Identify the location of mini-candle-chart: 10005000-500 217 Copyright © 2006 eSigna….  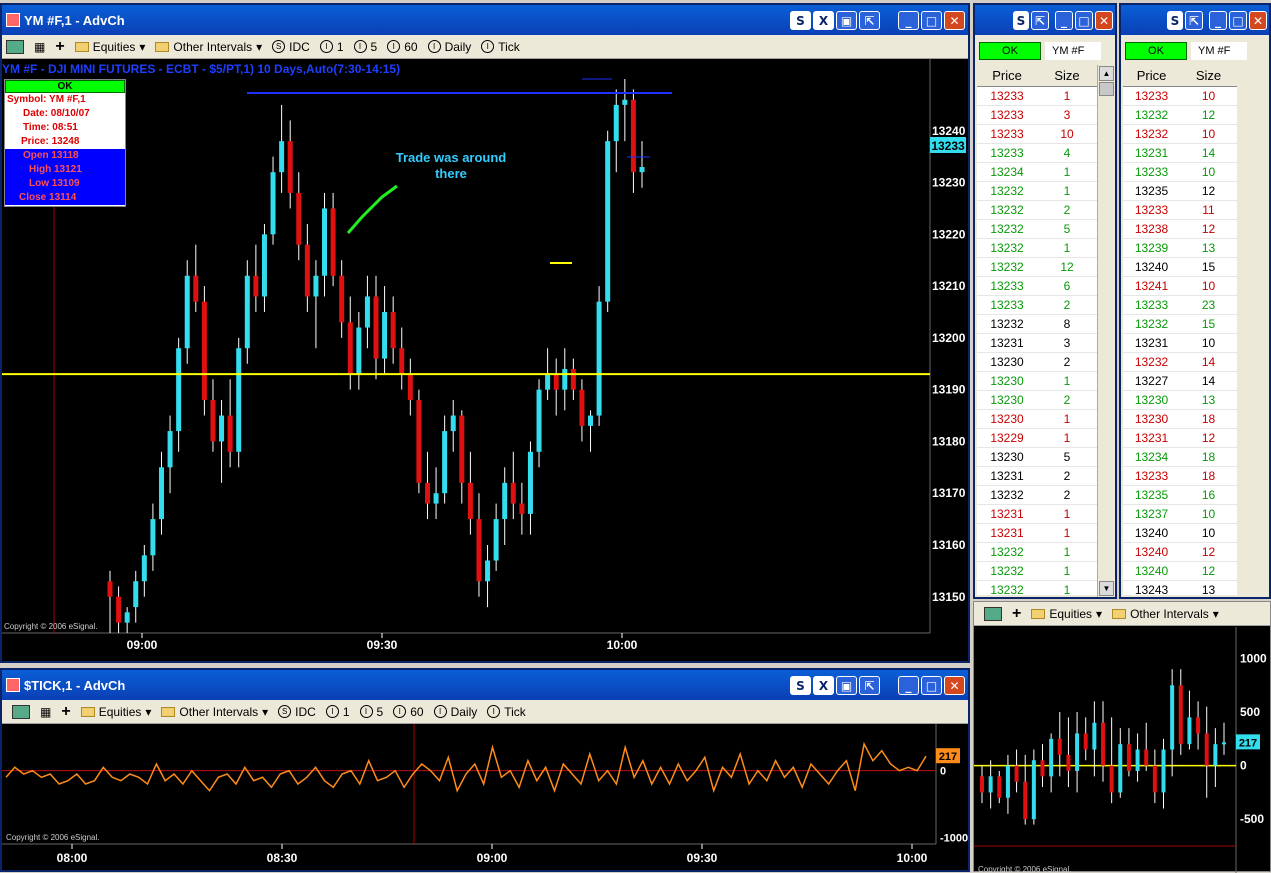
(1122, 750).